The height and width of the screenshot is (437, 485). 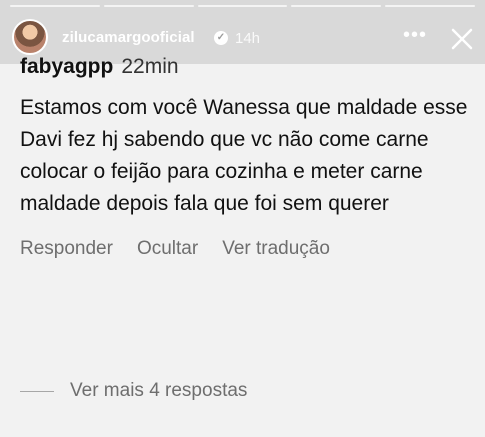 What do you see at coordinates (221, 38) in the screenshot?
I see `verified-icon: ✓` at bounding box center [221, 38].